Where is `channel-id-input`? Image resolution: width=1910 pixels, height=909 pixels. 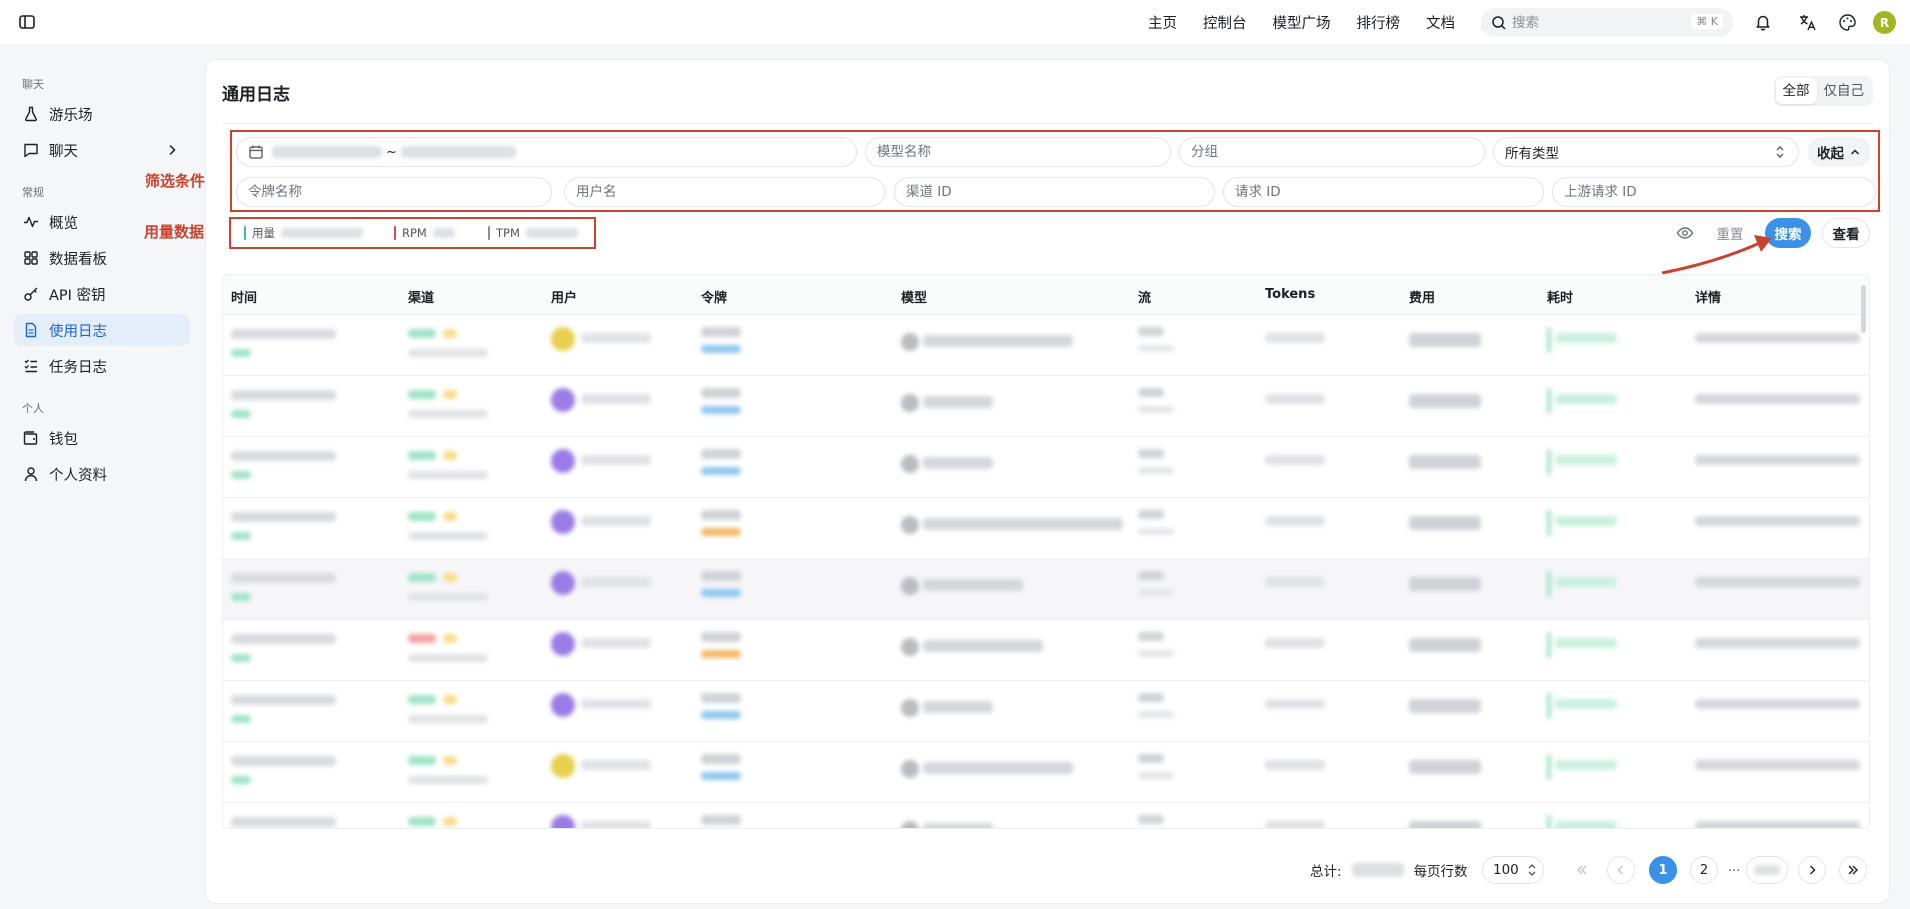
channel-id-input is located at coordinates (1054, 192).